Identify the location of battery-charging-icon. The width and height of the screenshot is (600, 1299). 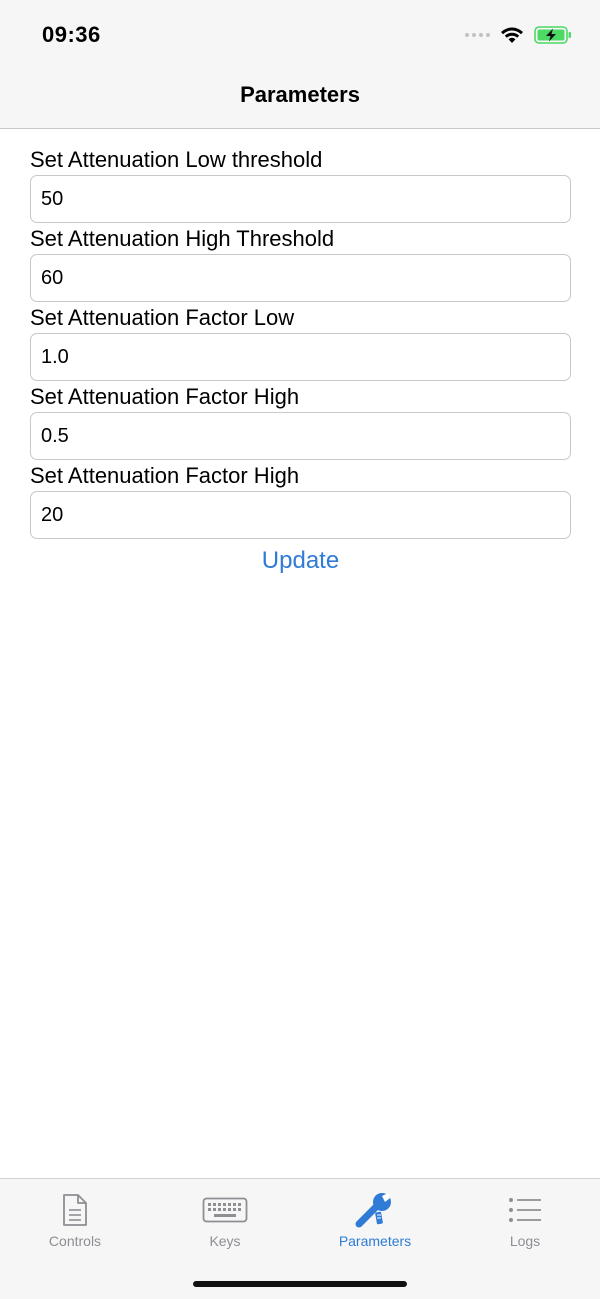
(552, 35).